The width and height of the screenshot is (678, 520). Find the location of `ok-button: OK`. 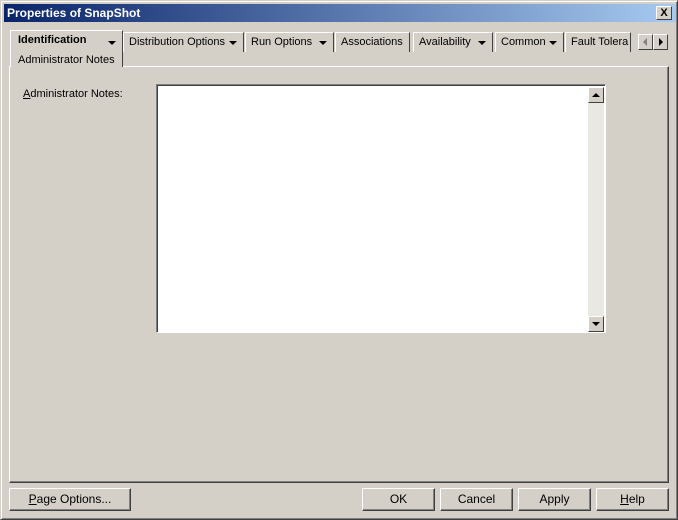

ok-button: OK is located at coordinates (398, 499).